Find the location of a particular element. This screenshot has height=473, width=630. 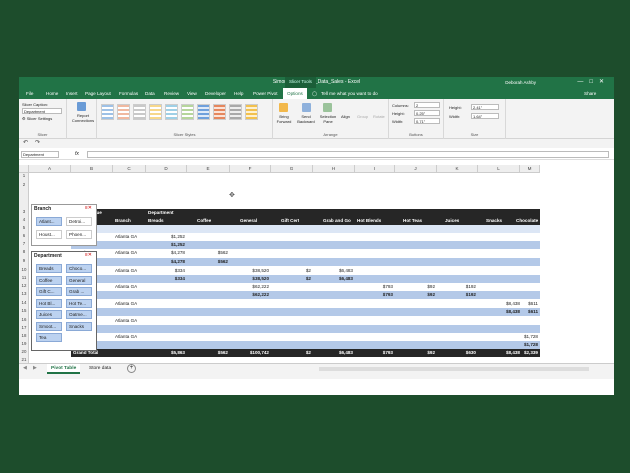

tab-developer: Developer is located at coordinates (215, 93).